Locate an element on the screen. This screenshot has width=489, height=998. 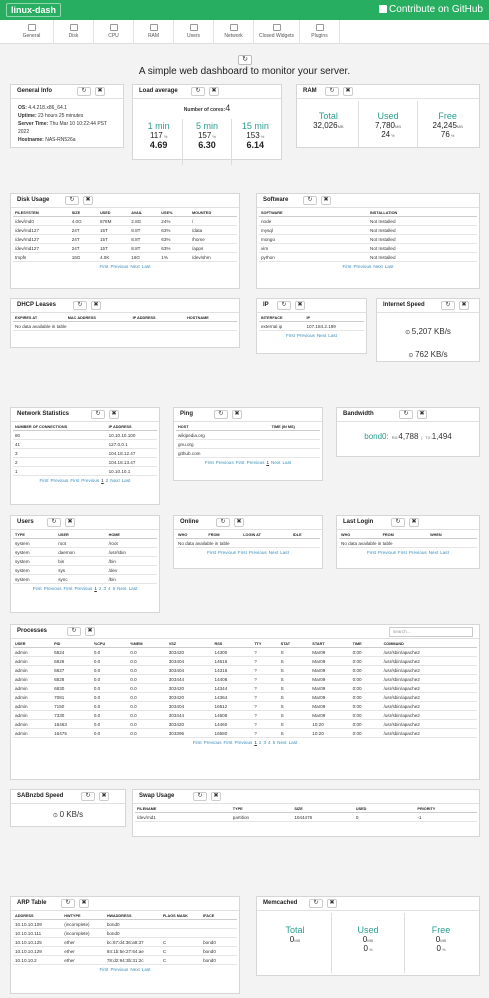
pagination-p5: 5 is located at coordinates (274, 742).